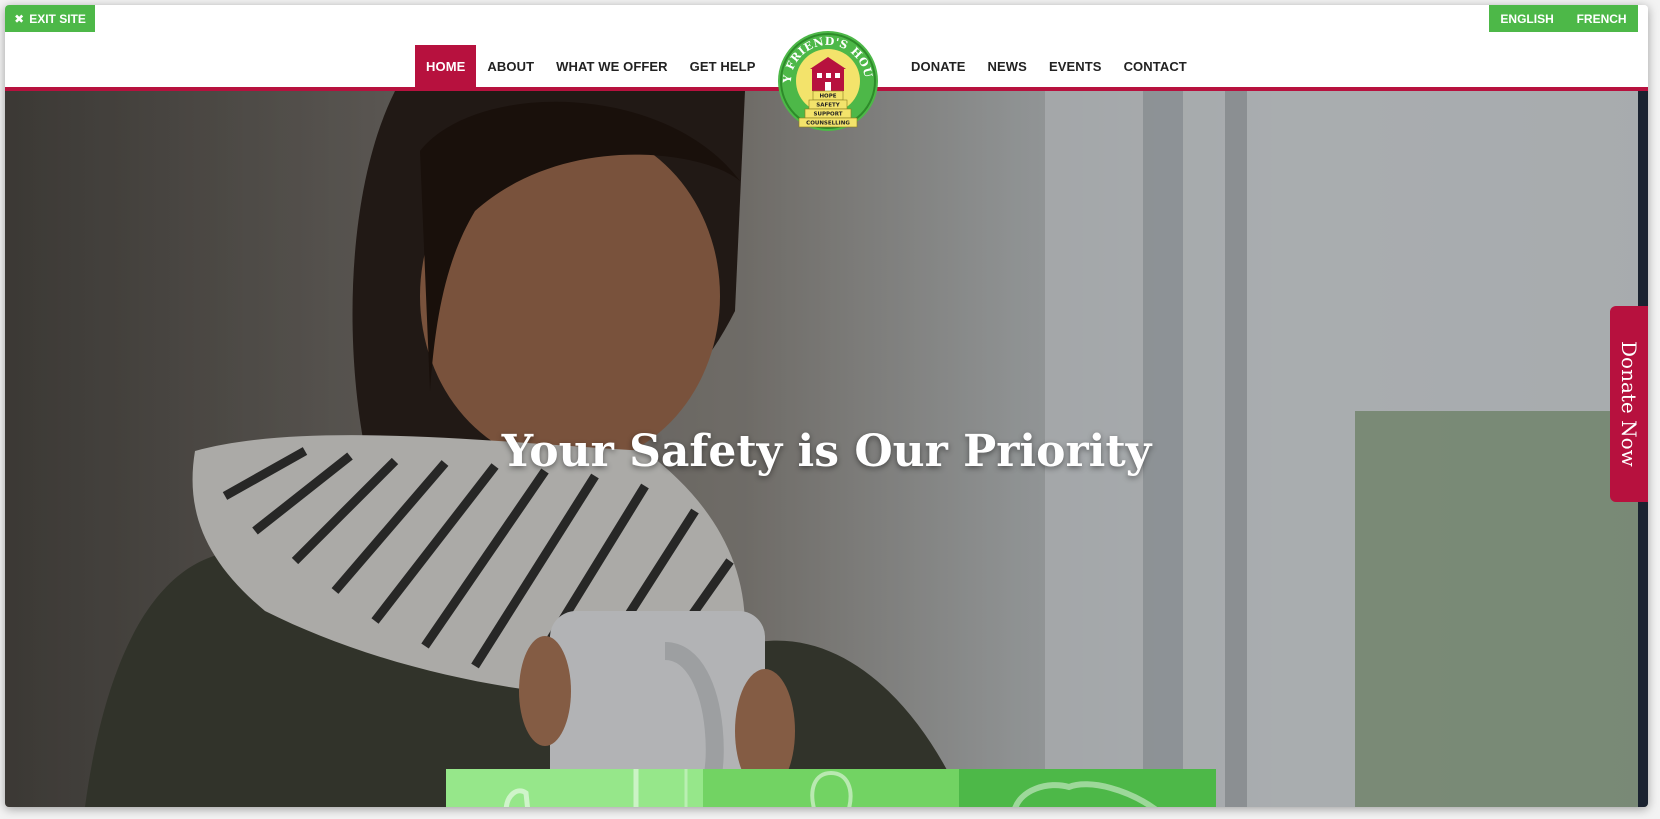 The height and width of the screenshot is (819, 1660). What do you see at coordinates (1602, 19) in the screenshot?
I see `language-french: FRENCH` at bounding box center [1602, 19].